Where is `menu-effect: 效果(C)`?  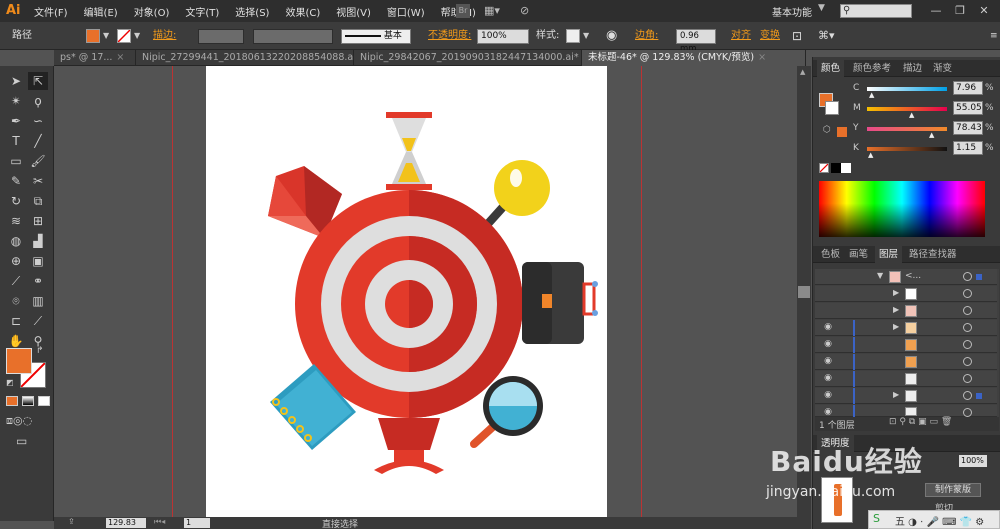 menu-effect: 效果(C) is located at coordinates (302, 11).